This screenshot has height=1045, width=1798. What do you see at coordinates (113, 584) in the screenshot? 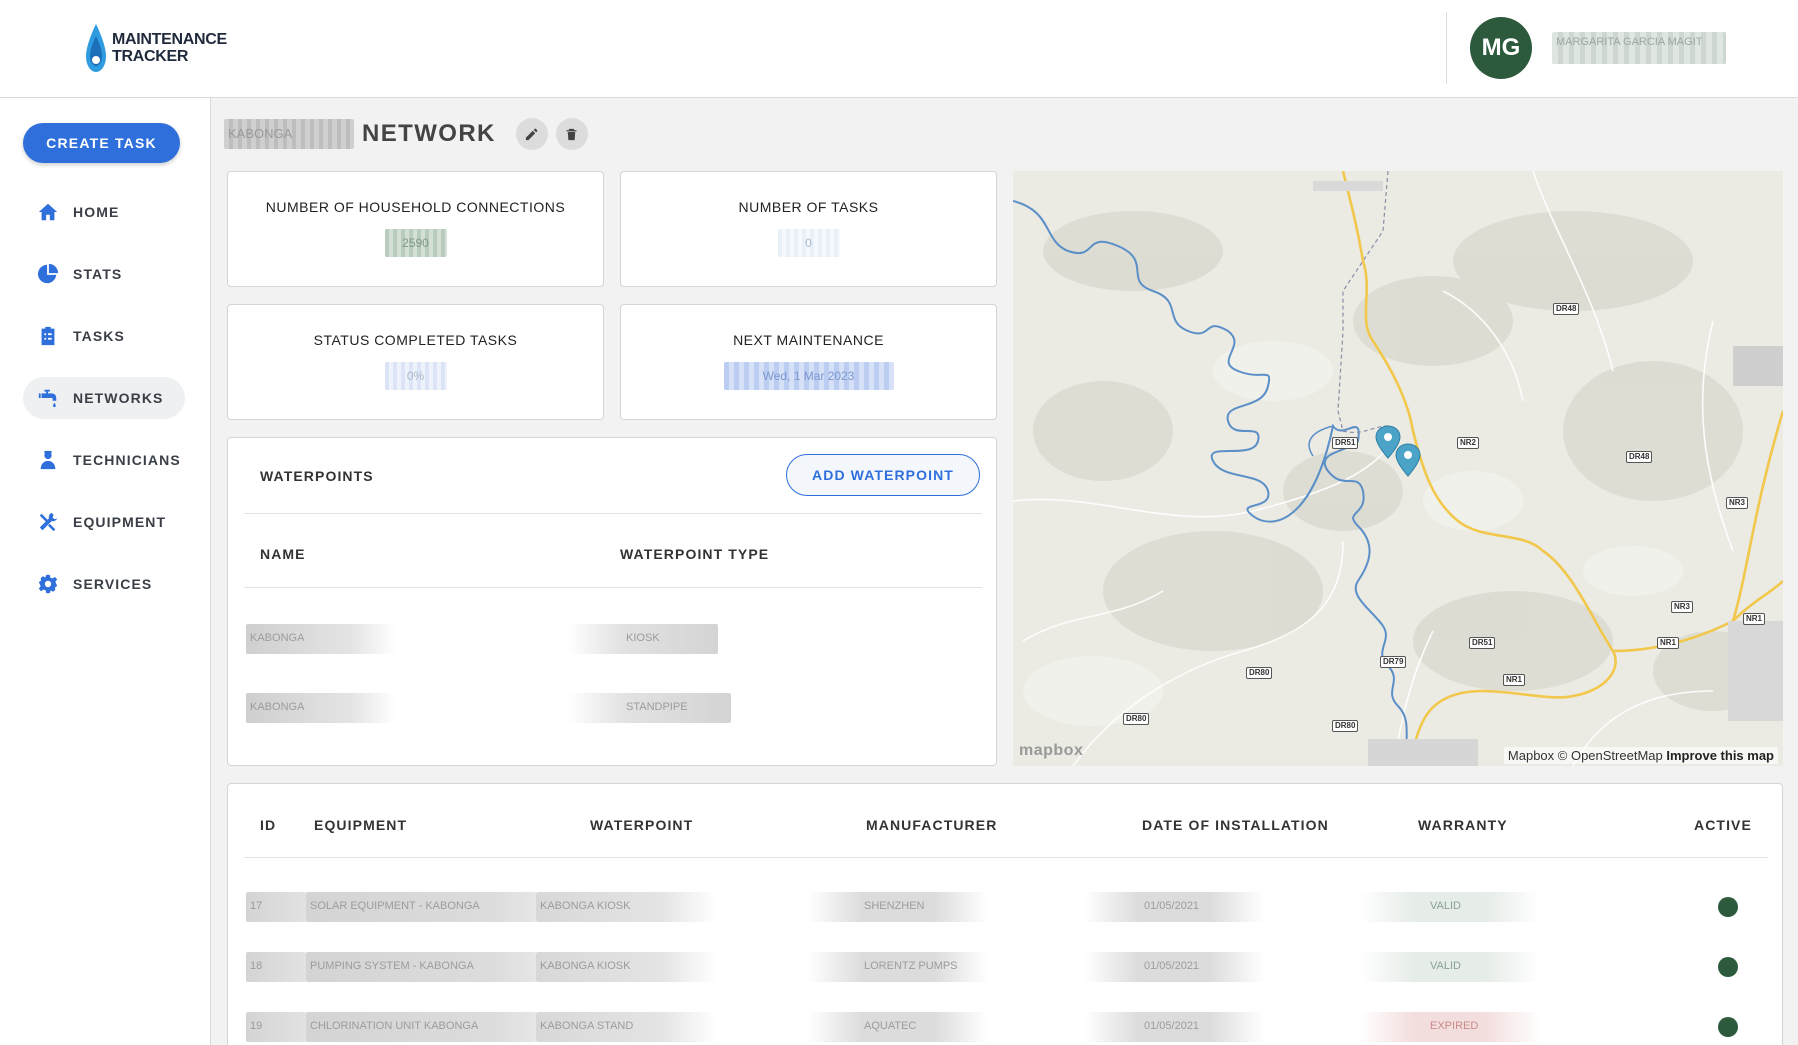
I see `sidebar-item-label: SERVICES` at bounding box center [113, 584].